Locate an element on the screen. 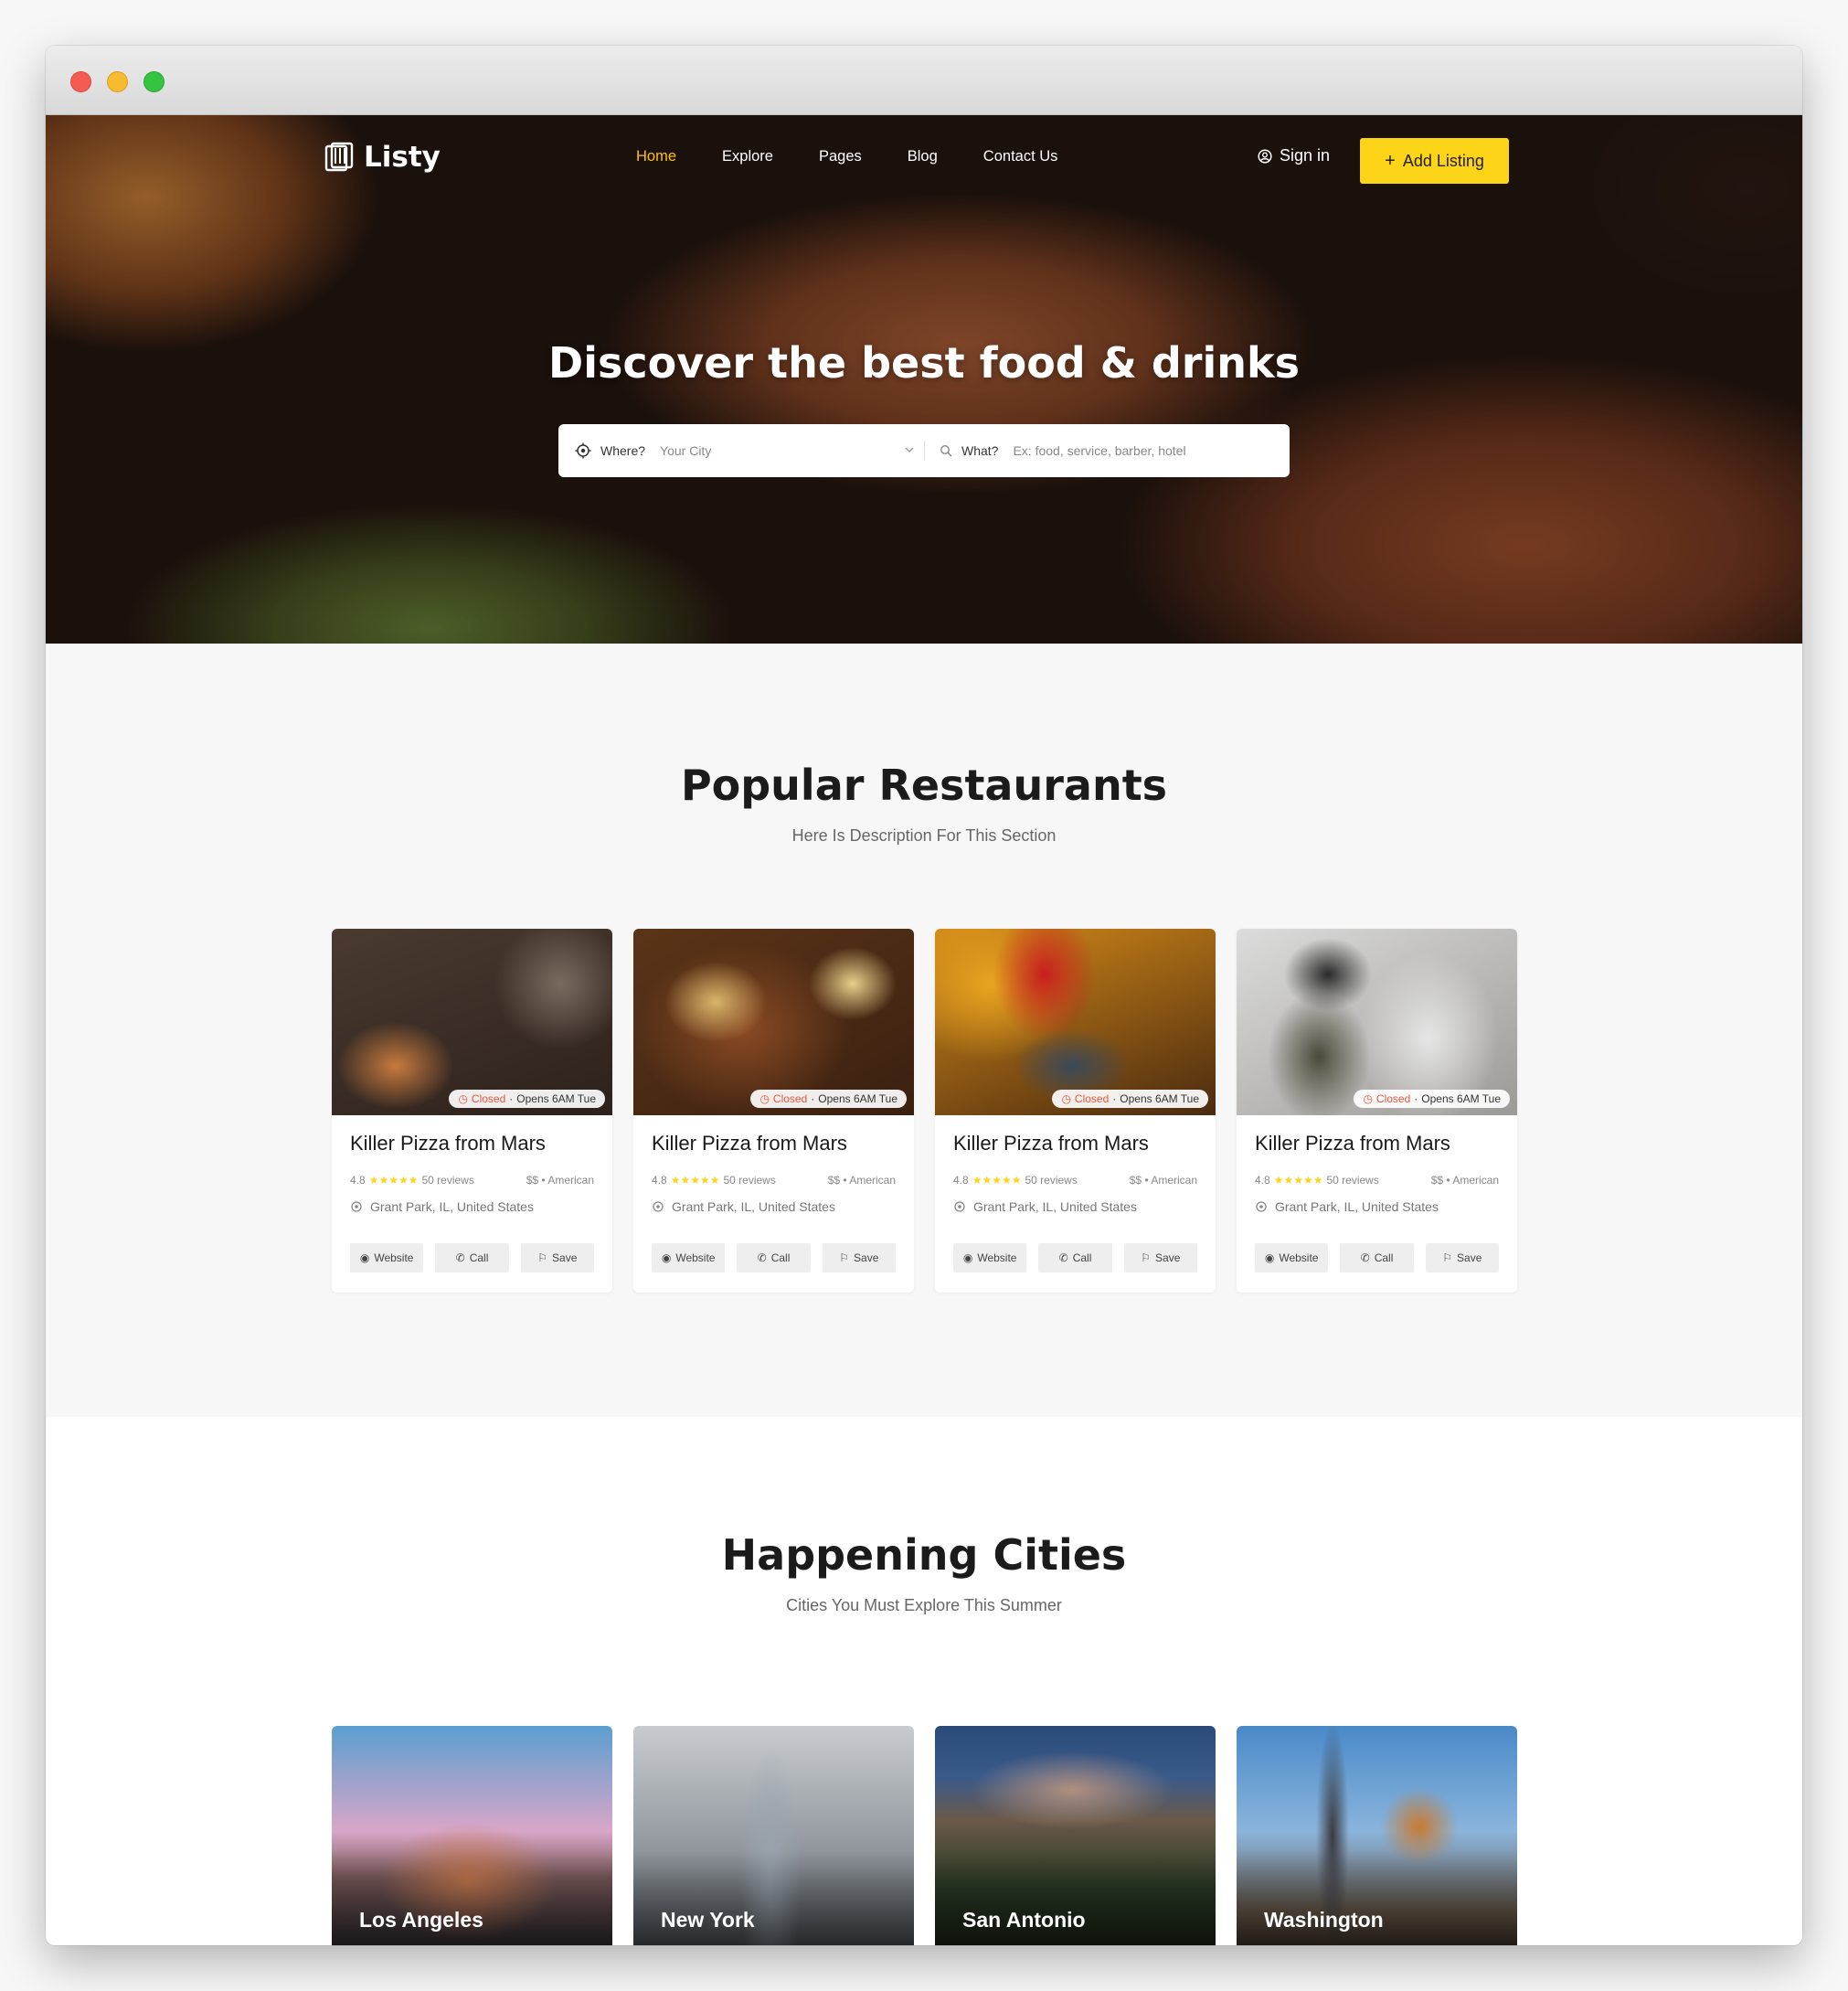  window-titlebar is located at coordinates (924, 80).